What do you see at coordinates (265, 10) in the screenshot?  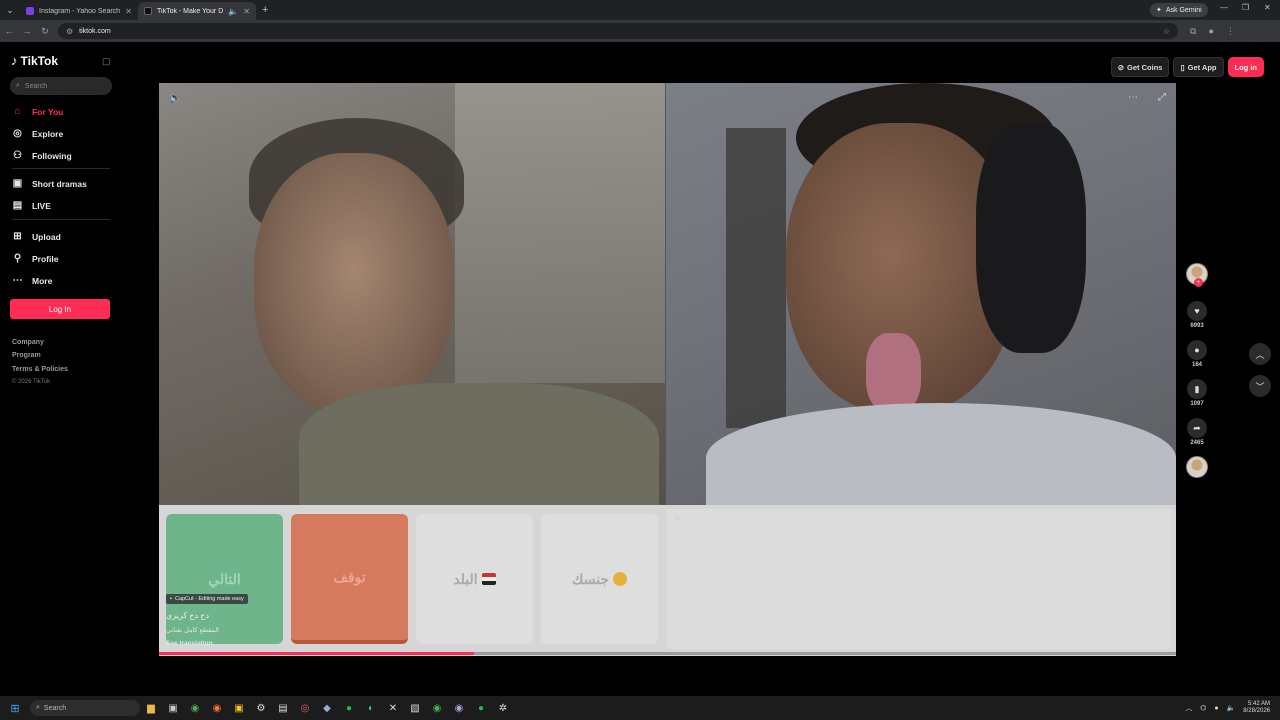 I see `new-tab-icon: +` at bounding box center [265, 10].